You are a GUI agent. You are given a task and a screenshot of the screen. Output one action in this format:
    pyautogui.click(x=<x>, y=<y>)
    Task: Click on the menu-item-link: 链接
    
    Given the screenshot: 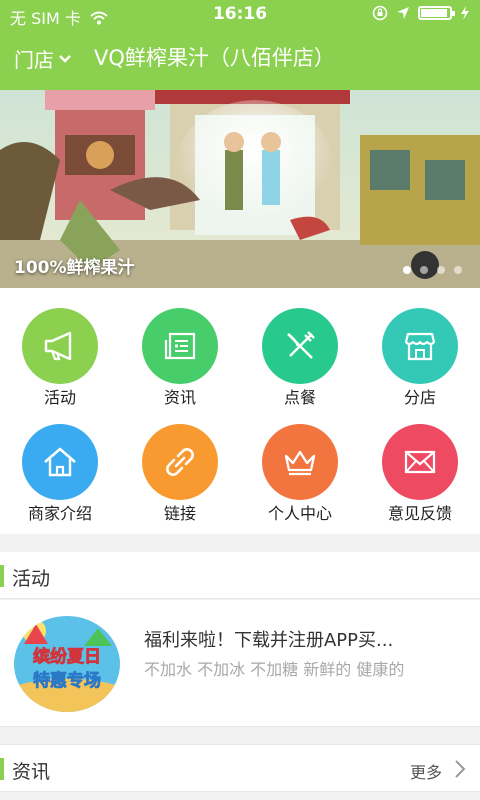 What is the action you would take?
    pyautogui.click(x=180, y=464)
    